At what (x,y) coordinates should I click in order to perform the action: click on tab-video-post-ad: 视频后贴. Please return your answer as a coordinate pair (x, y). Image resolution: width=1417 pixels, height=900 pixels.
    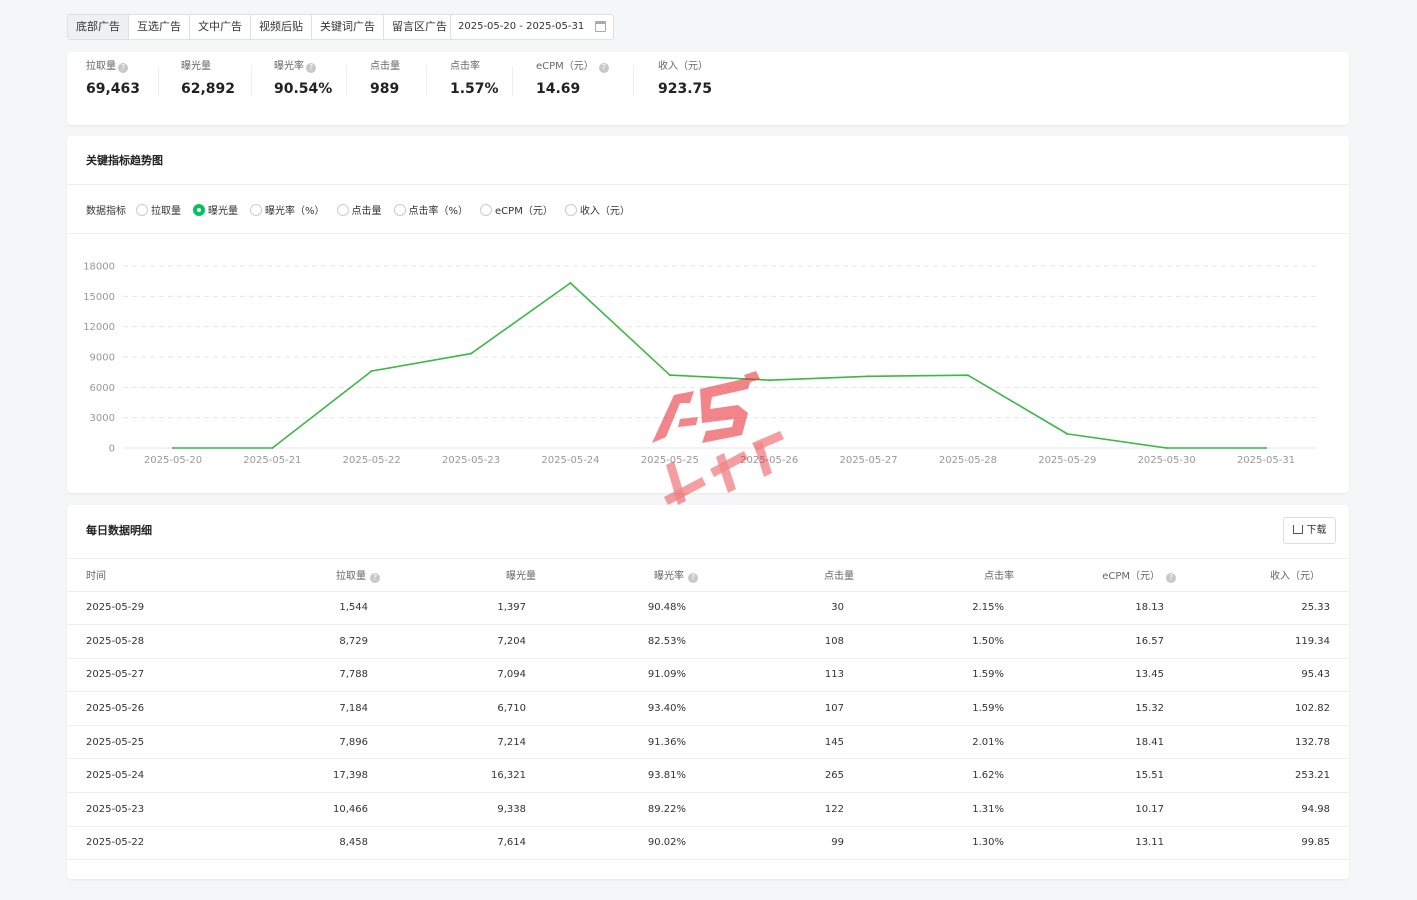
    Looking at the image, I should click on (281, 27).